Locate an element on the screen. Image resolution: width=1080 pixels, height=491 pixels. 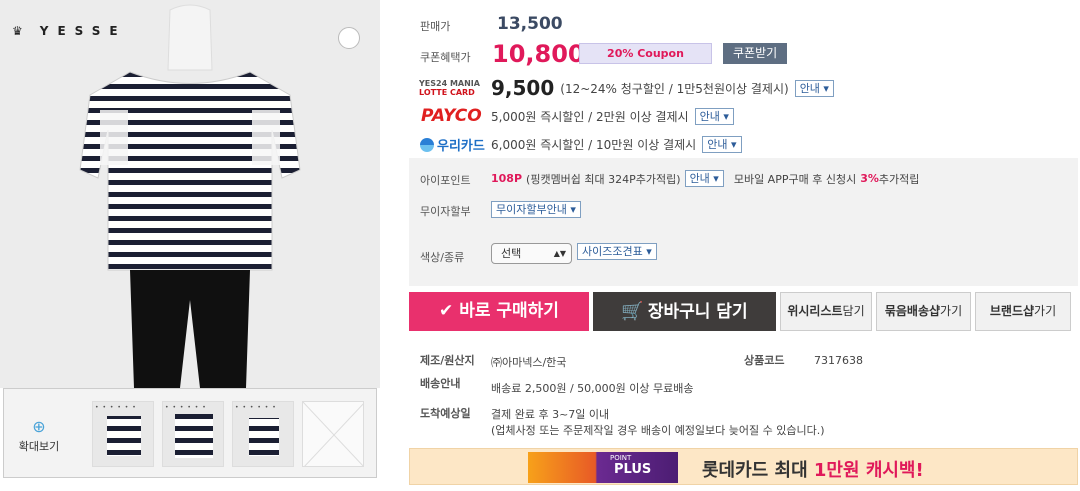
option-select: 선택 ▲▼ is located at coordinates (531, 253).